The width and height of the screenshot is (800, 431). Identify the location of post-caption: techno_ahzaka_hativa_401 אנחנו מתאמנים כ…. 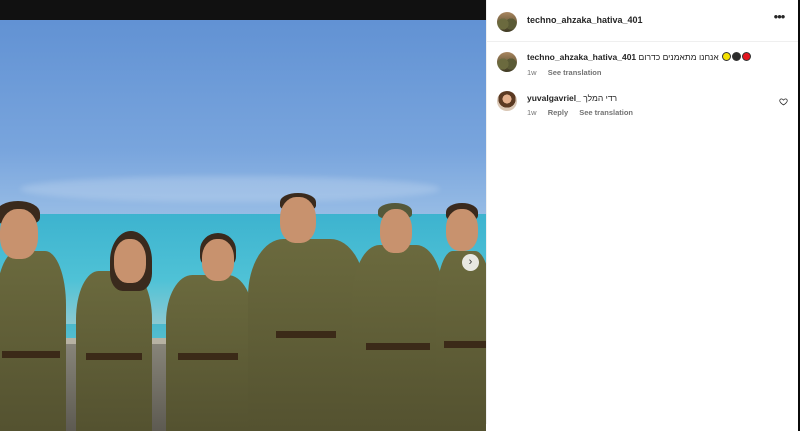
(642, 66).